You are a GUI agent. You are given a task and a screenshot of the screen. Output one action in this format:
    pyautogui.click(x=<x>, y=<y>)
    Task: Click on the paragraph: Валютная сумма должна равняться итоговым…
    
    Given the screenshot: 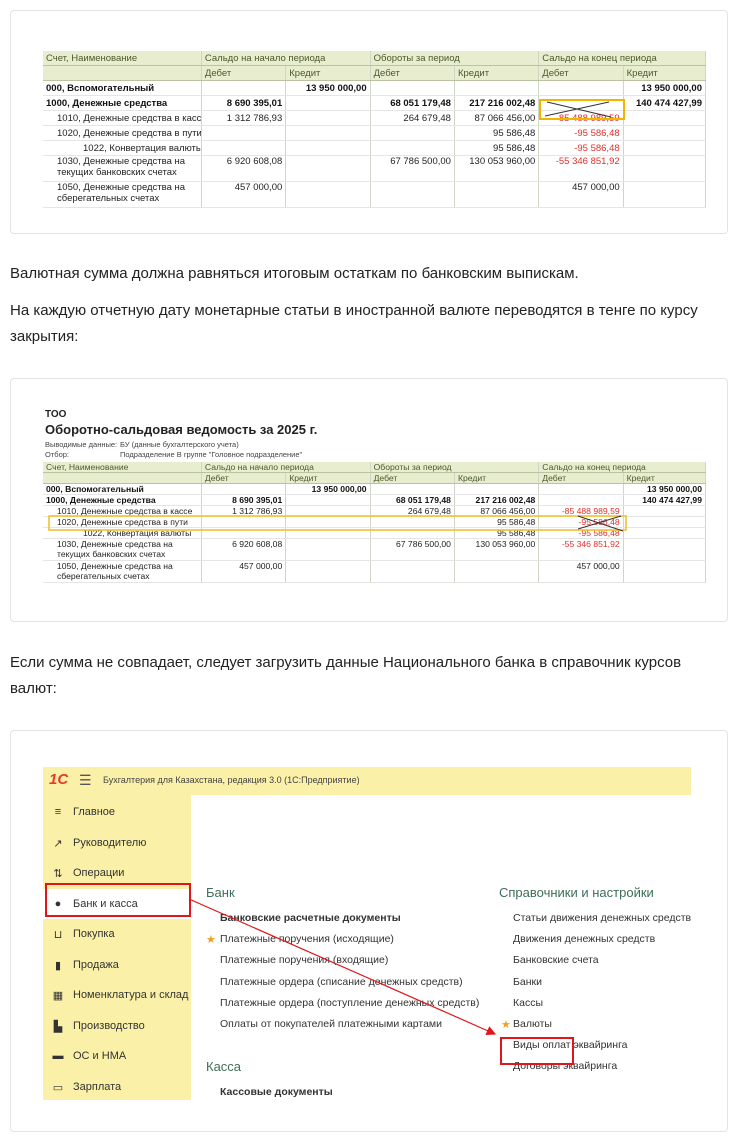 What is the action you would take?
    pyautogui.click(x=294, y=273)
    